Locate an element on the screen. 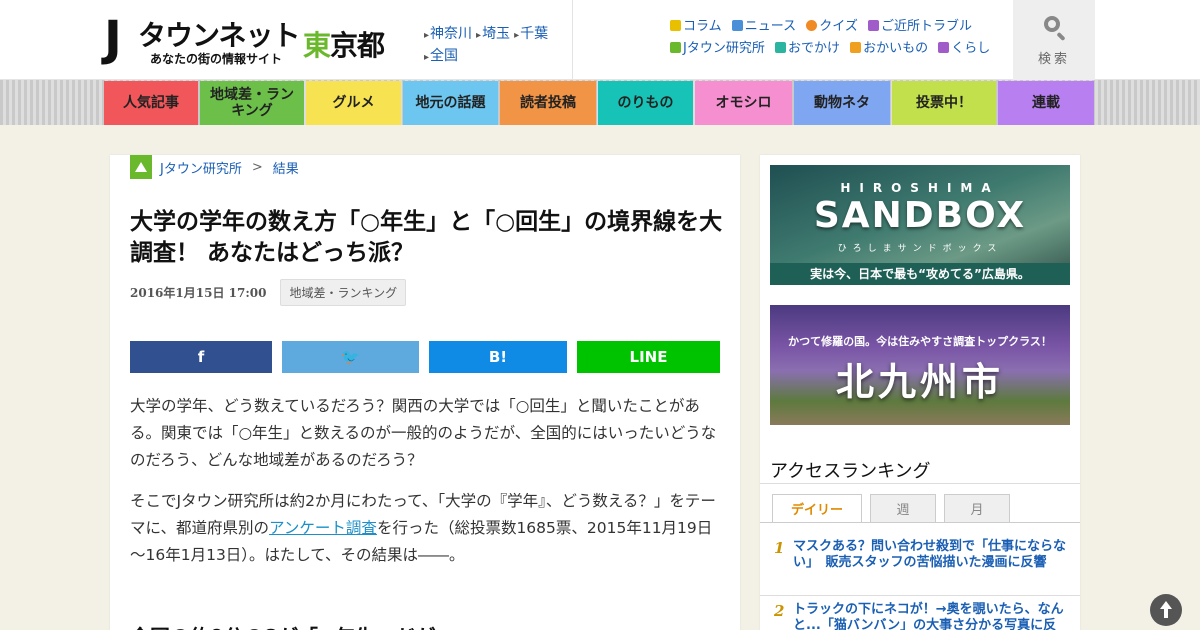 The width and height of the screenshot is (1200, 630). car-icon is located at coordinates (780, 47).